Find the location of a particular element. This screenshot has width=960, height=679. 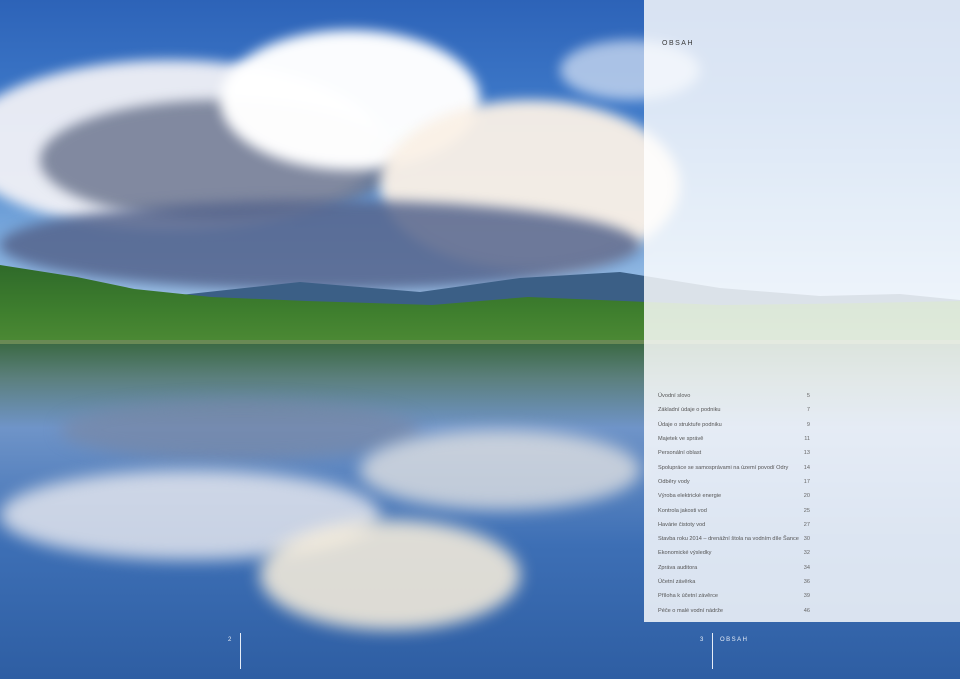

toc-entry-page: 36 is located at coordinates (806, 582).